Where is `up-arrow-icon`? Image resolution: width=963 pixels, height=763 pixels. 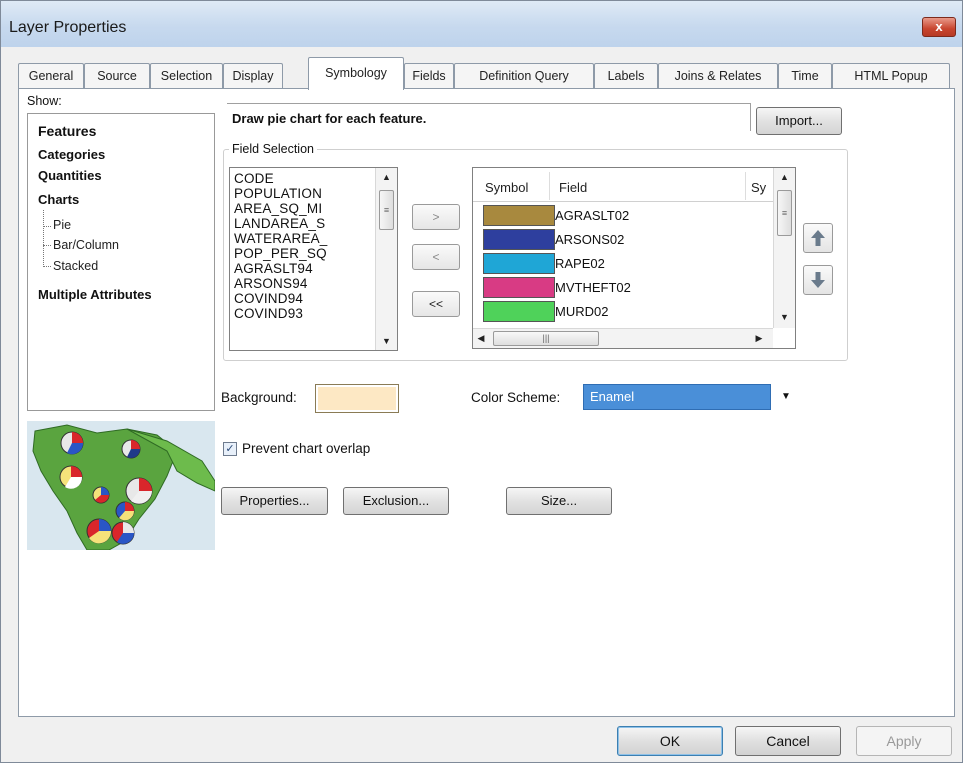 up-arrow-icon is located at coordinates (818, 238).